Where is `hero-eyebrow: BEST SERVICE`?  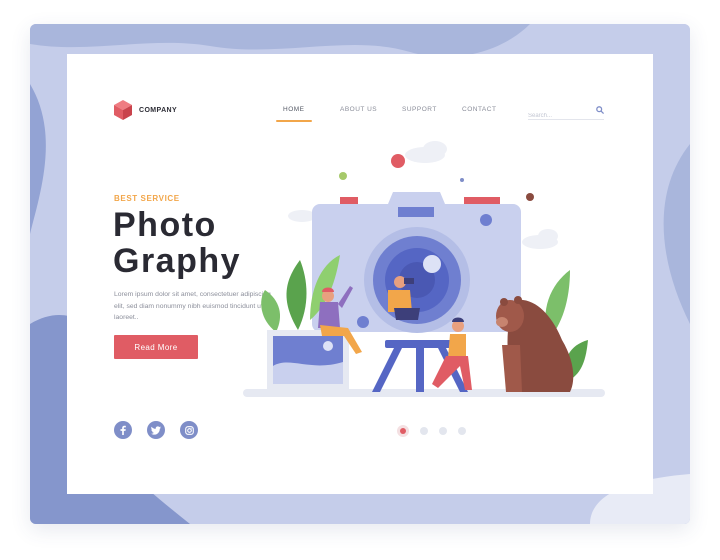 hero-eyebrow: BEST SERVICE is located at coordinates (147, 198).